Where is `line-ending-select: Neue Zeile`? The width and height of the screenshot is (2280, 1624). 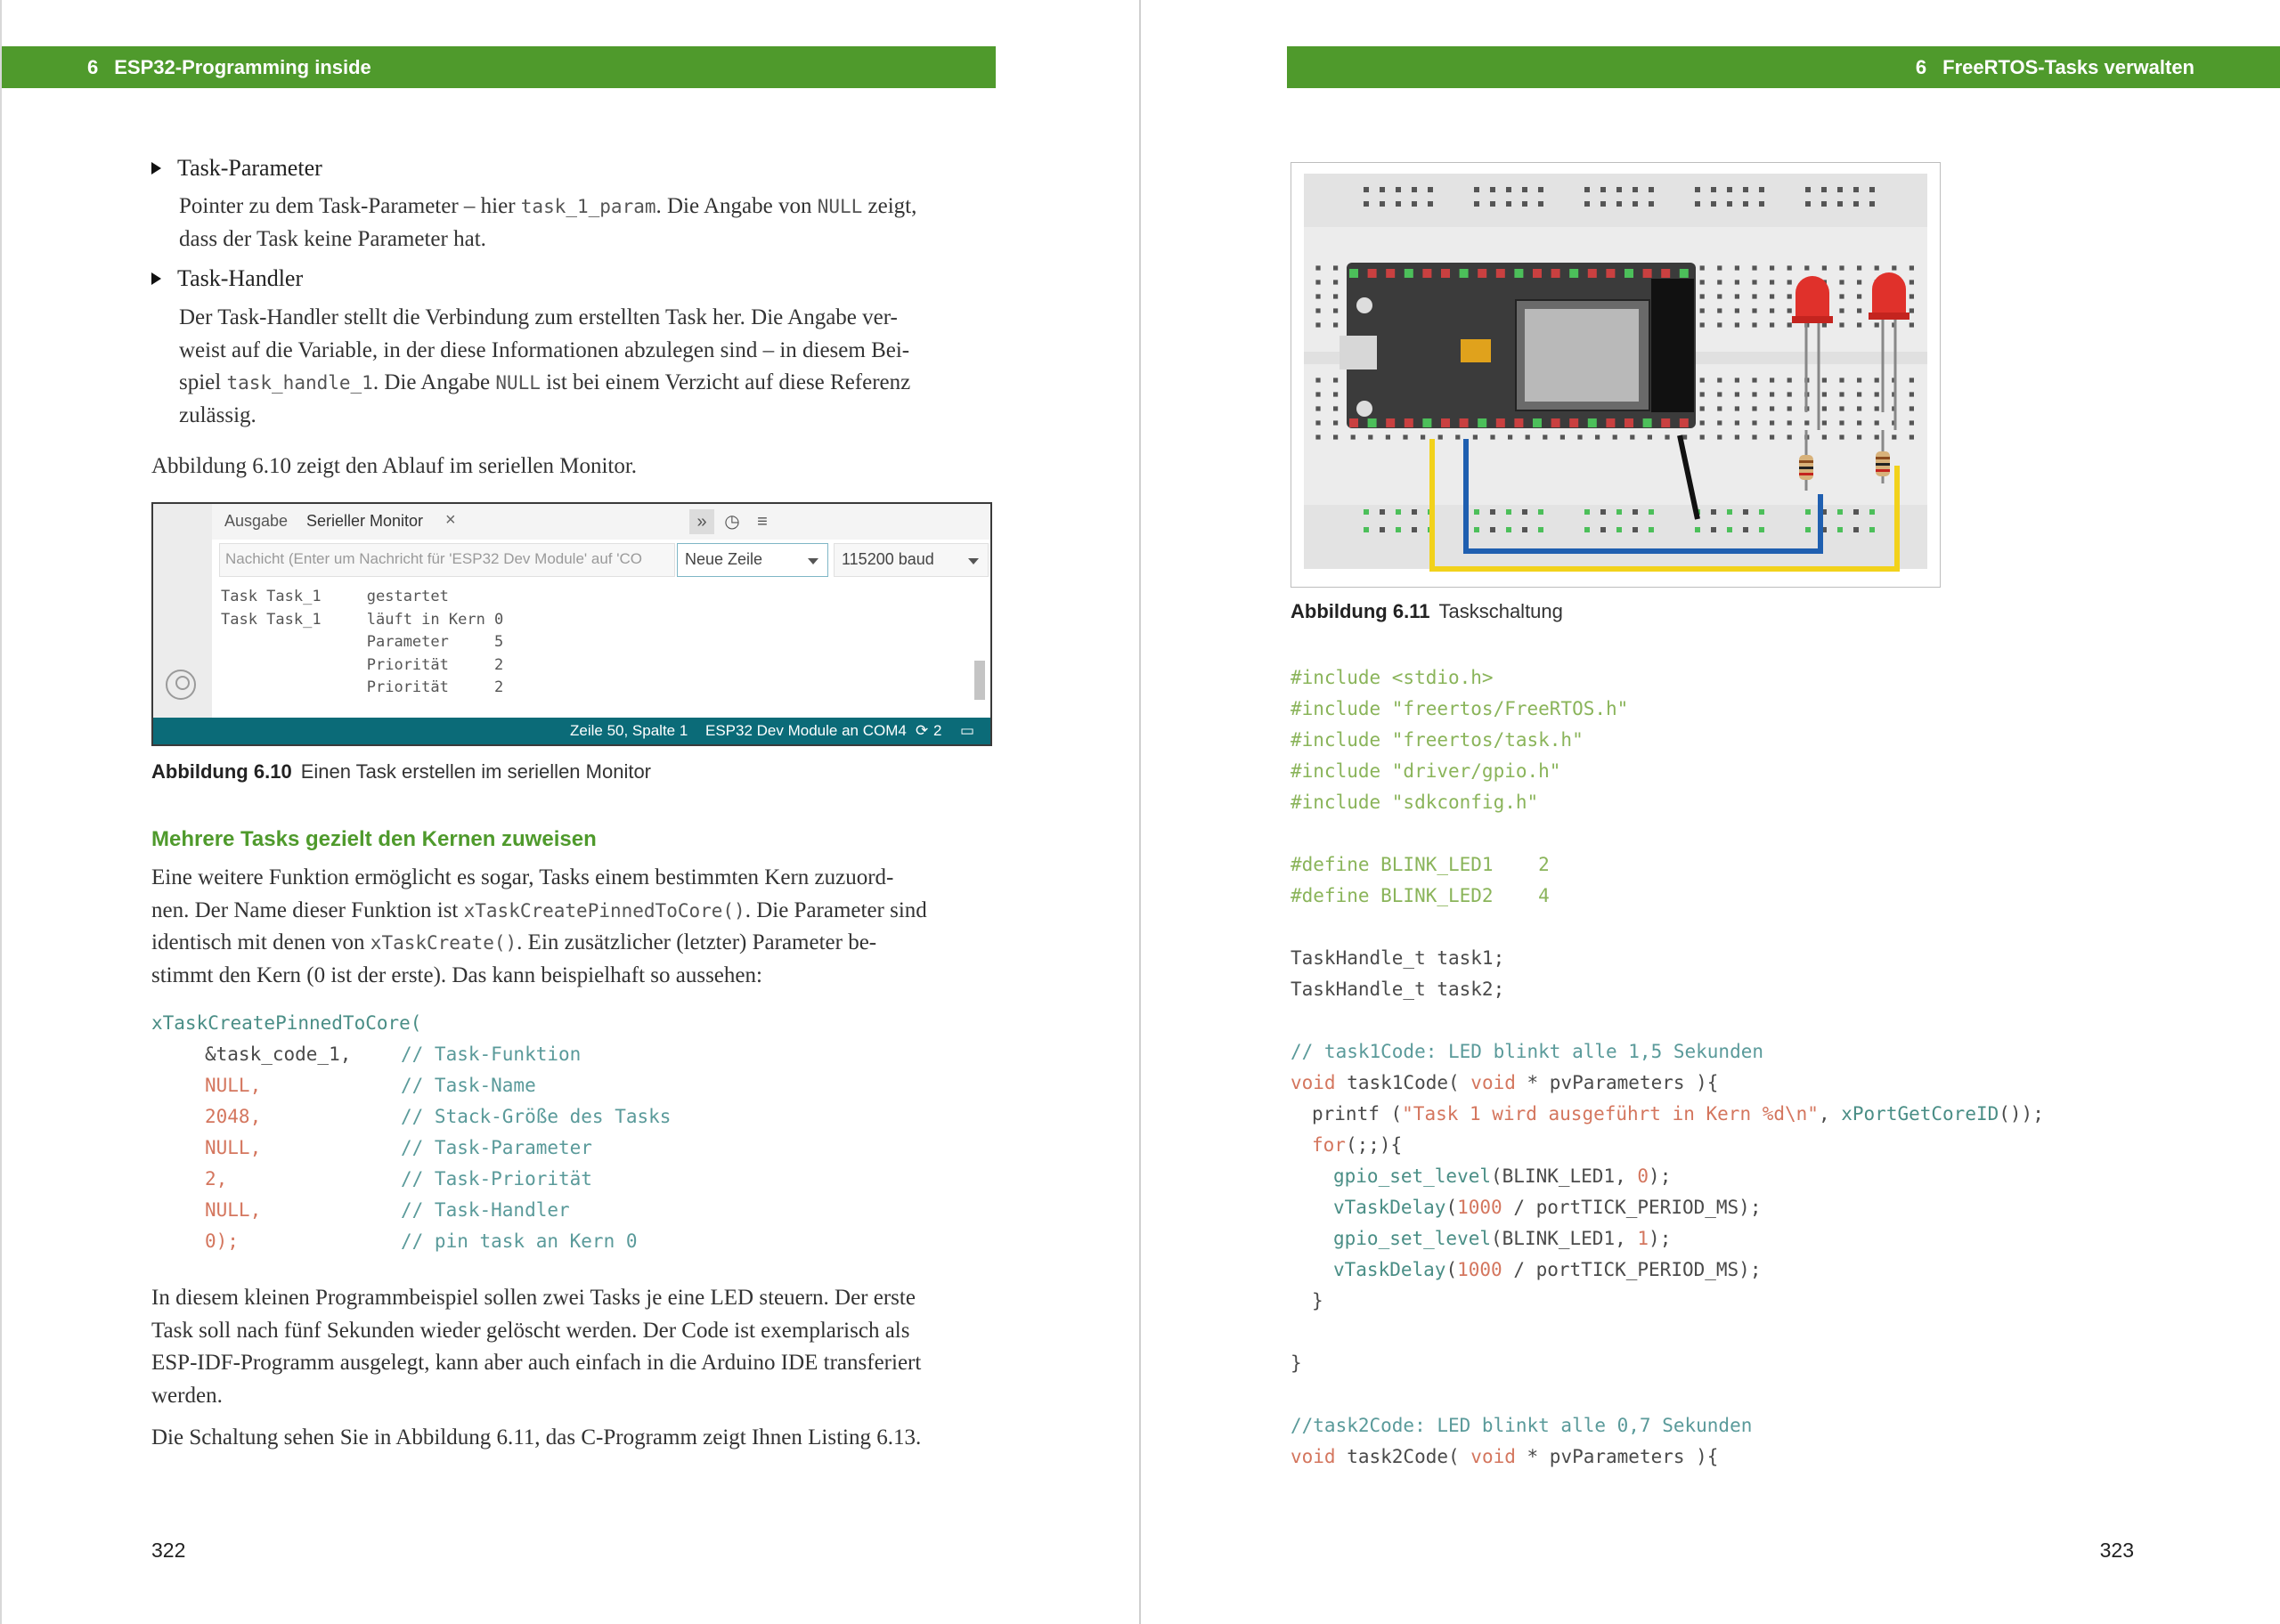
line-ending-select: Neue Zeile is located at coordinates (752, 560).